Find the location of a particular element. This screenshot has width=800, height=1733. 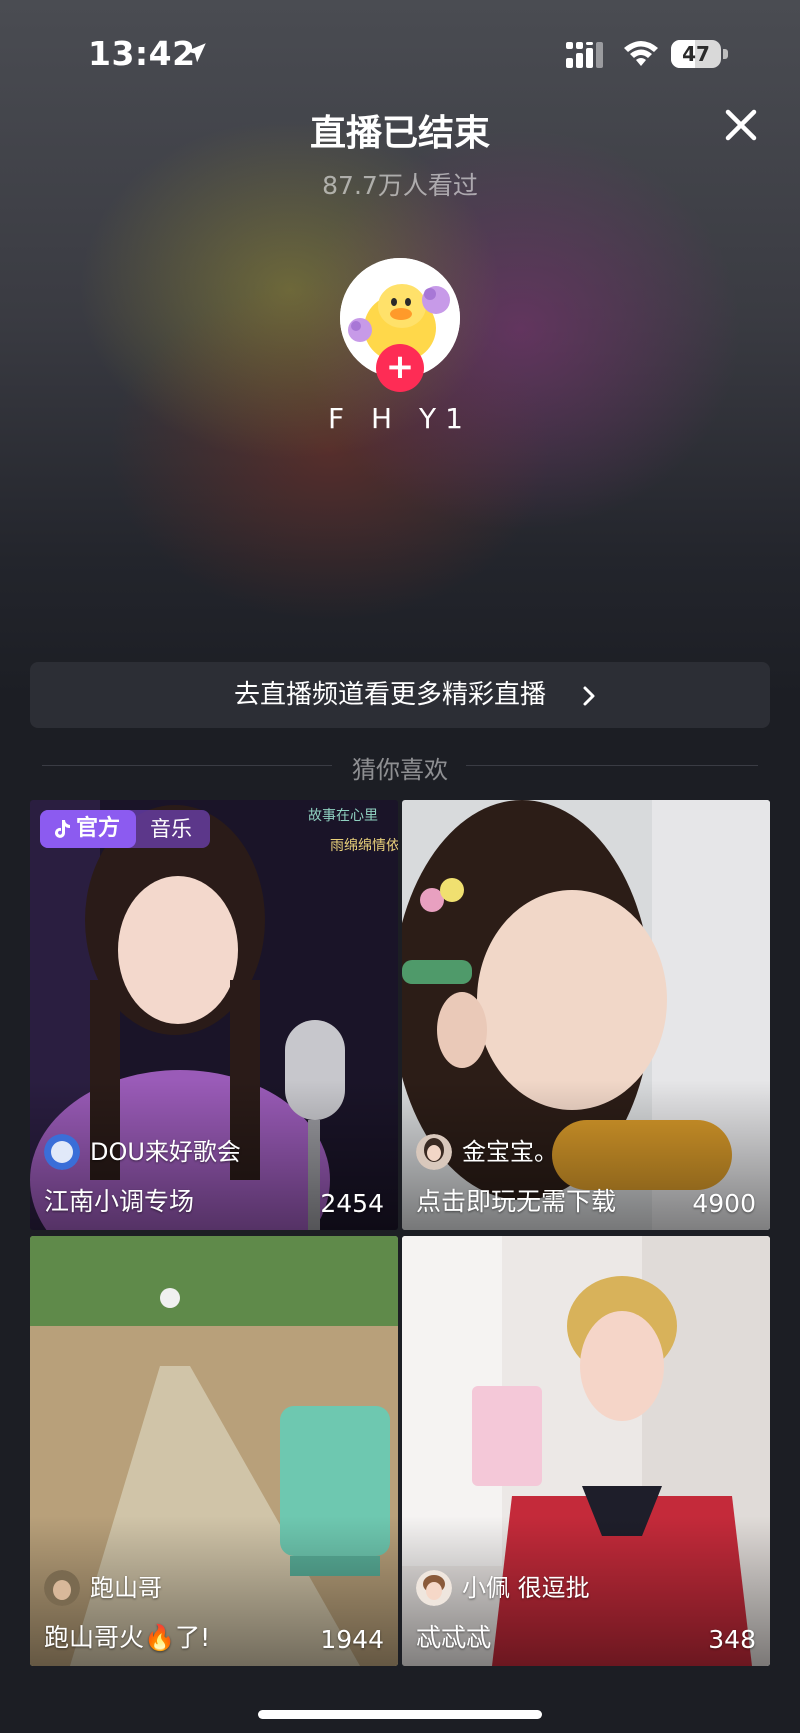

viewer-count: 2454 is located at coordinates (352, 1203).